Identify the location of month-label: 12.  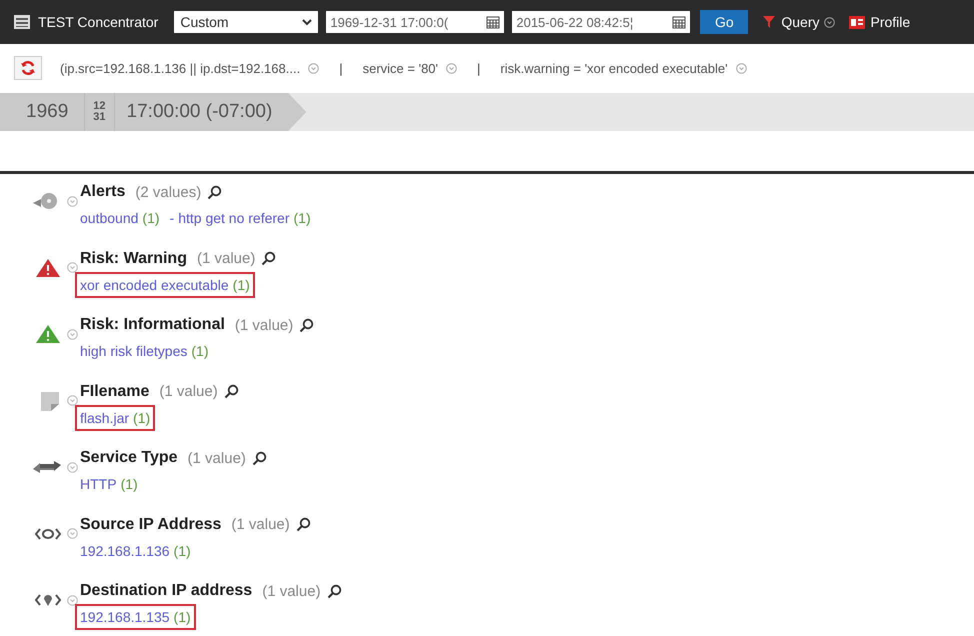
(99, 106).